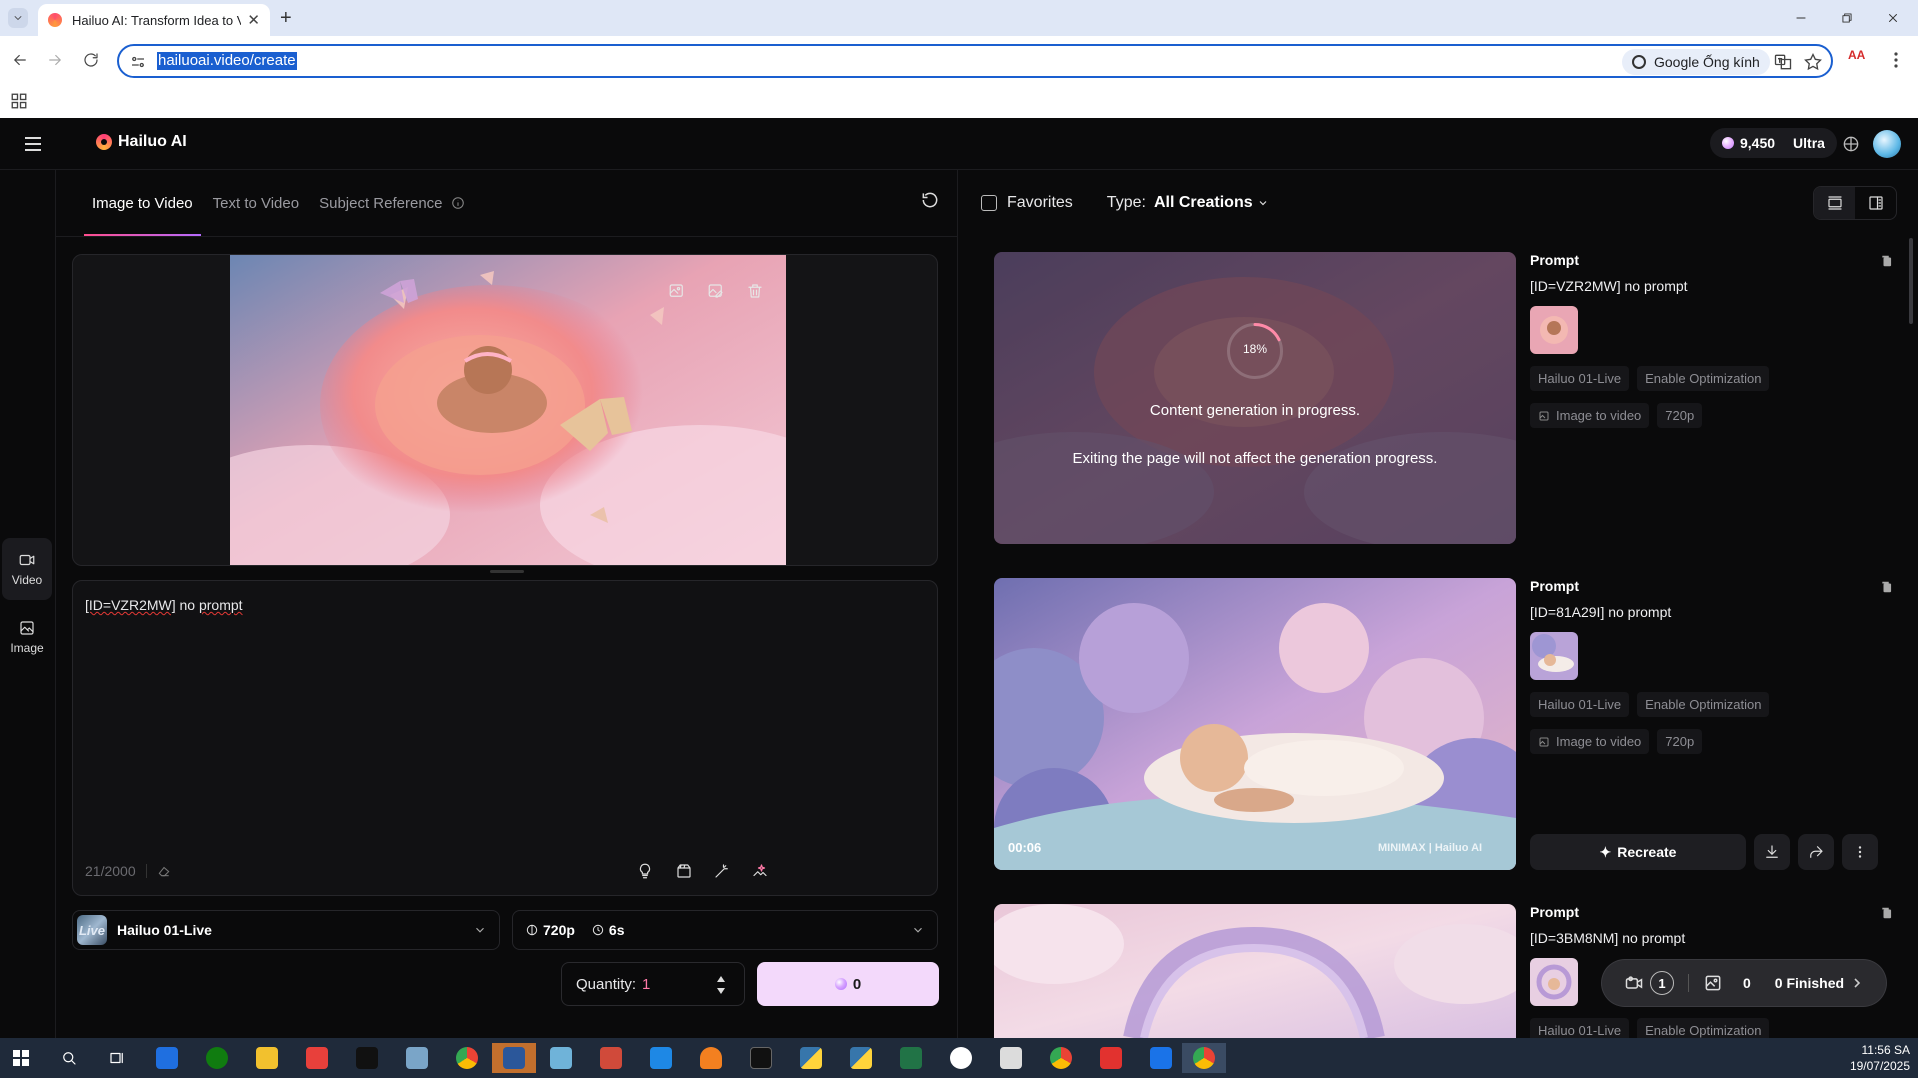 This screenshot has height=1078, width=1918. Describe the element at coordinates (1744, 983) in the screenshot. I see `generation-queue-status: 1 0 0 Finished` at that location.